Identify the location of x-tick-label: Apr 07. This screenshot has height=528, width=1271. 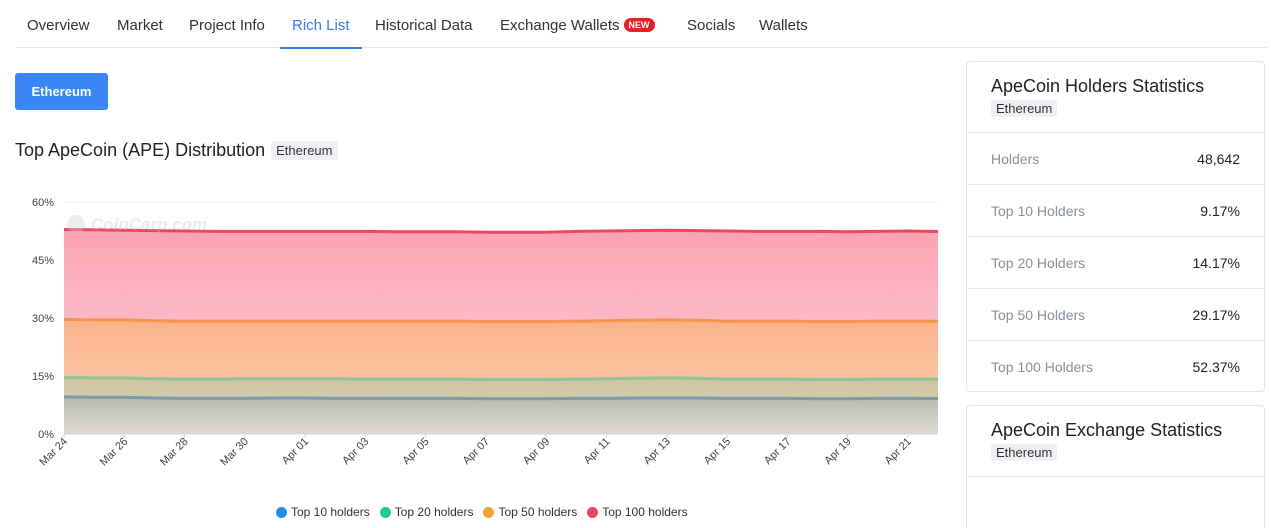
(476, 451).